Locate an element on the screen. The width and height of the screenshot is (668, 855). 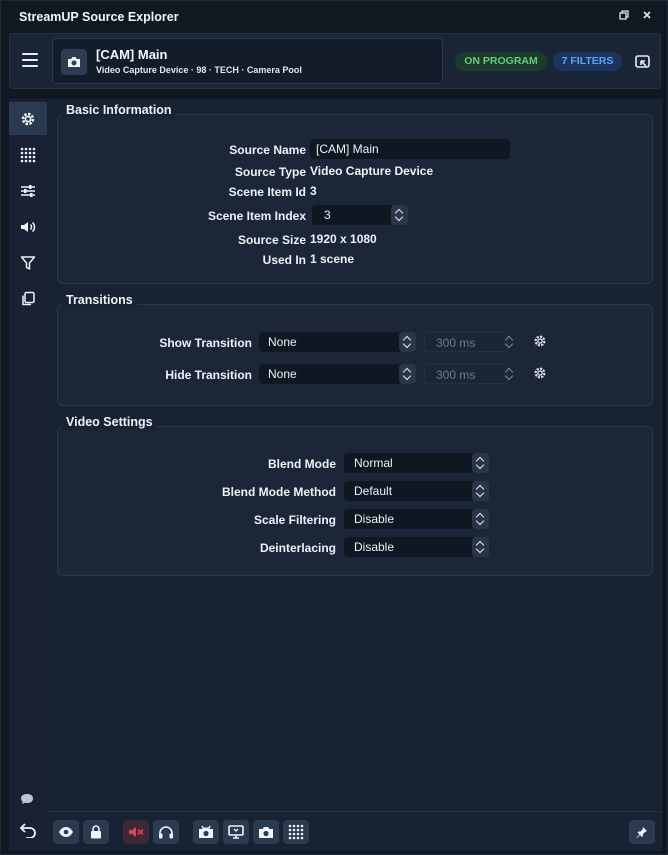
scale-filtering-label: Scale Filtering is located at coordinates (294, 520).